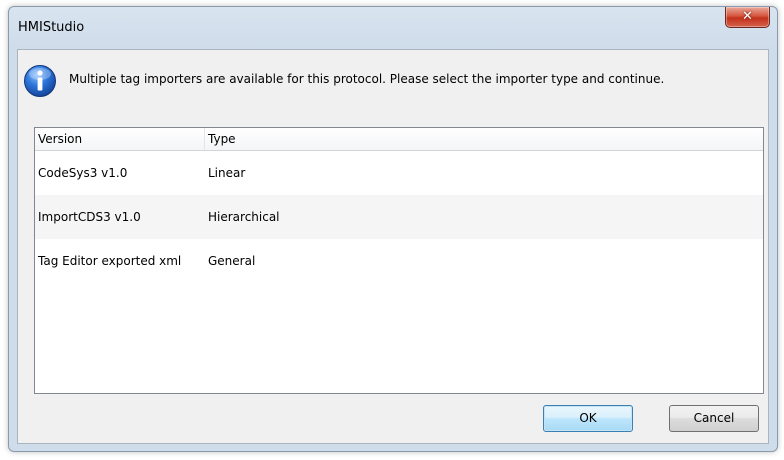  What do you see at coordinates (393, 27) in the screenshot?
I see `title-bar: HMIStudio ✕` at bounding box center [393, 27].